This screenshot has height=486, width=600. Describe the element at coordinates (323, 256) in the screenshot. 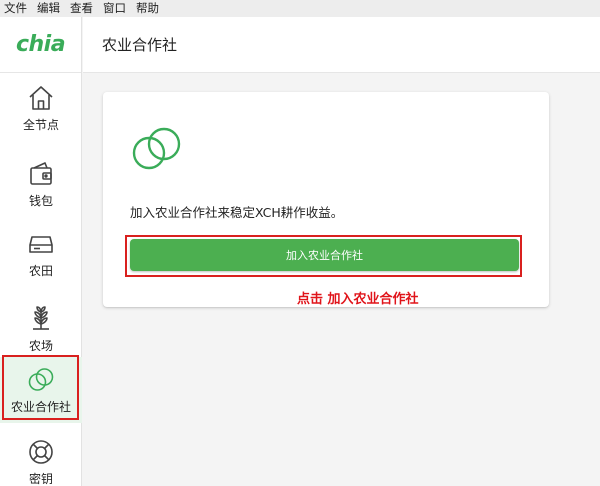

I see `button-highlight-box` at that location.